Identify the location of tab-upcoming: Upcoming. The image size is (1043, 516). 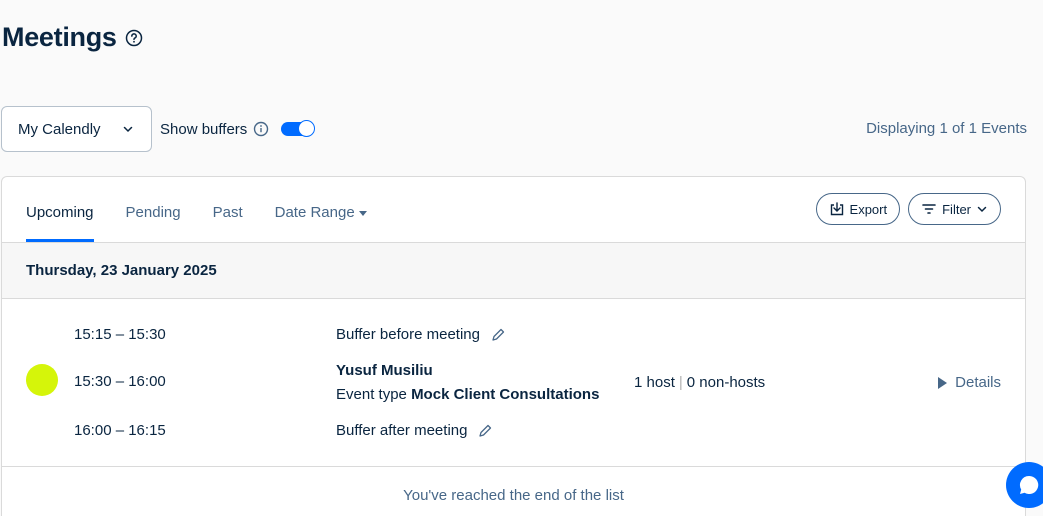
(60, 209).